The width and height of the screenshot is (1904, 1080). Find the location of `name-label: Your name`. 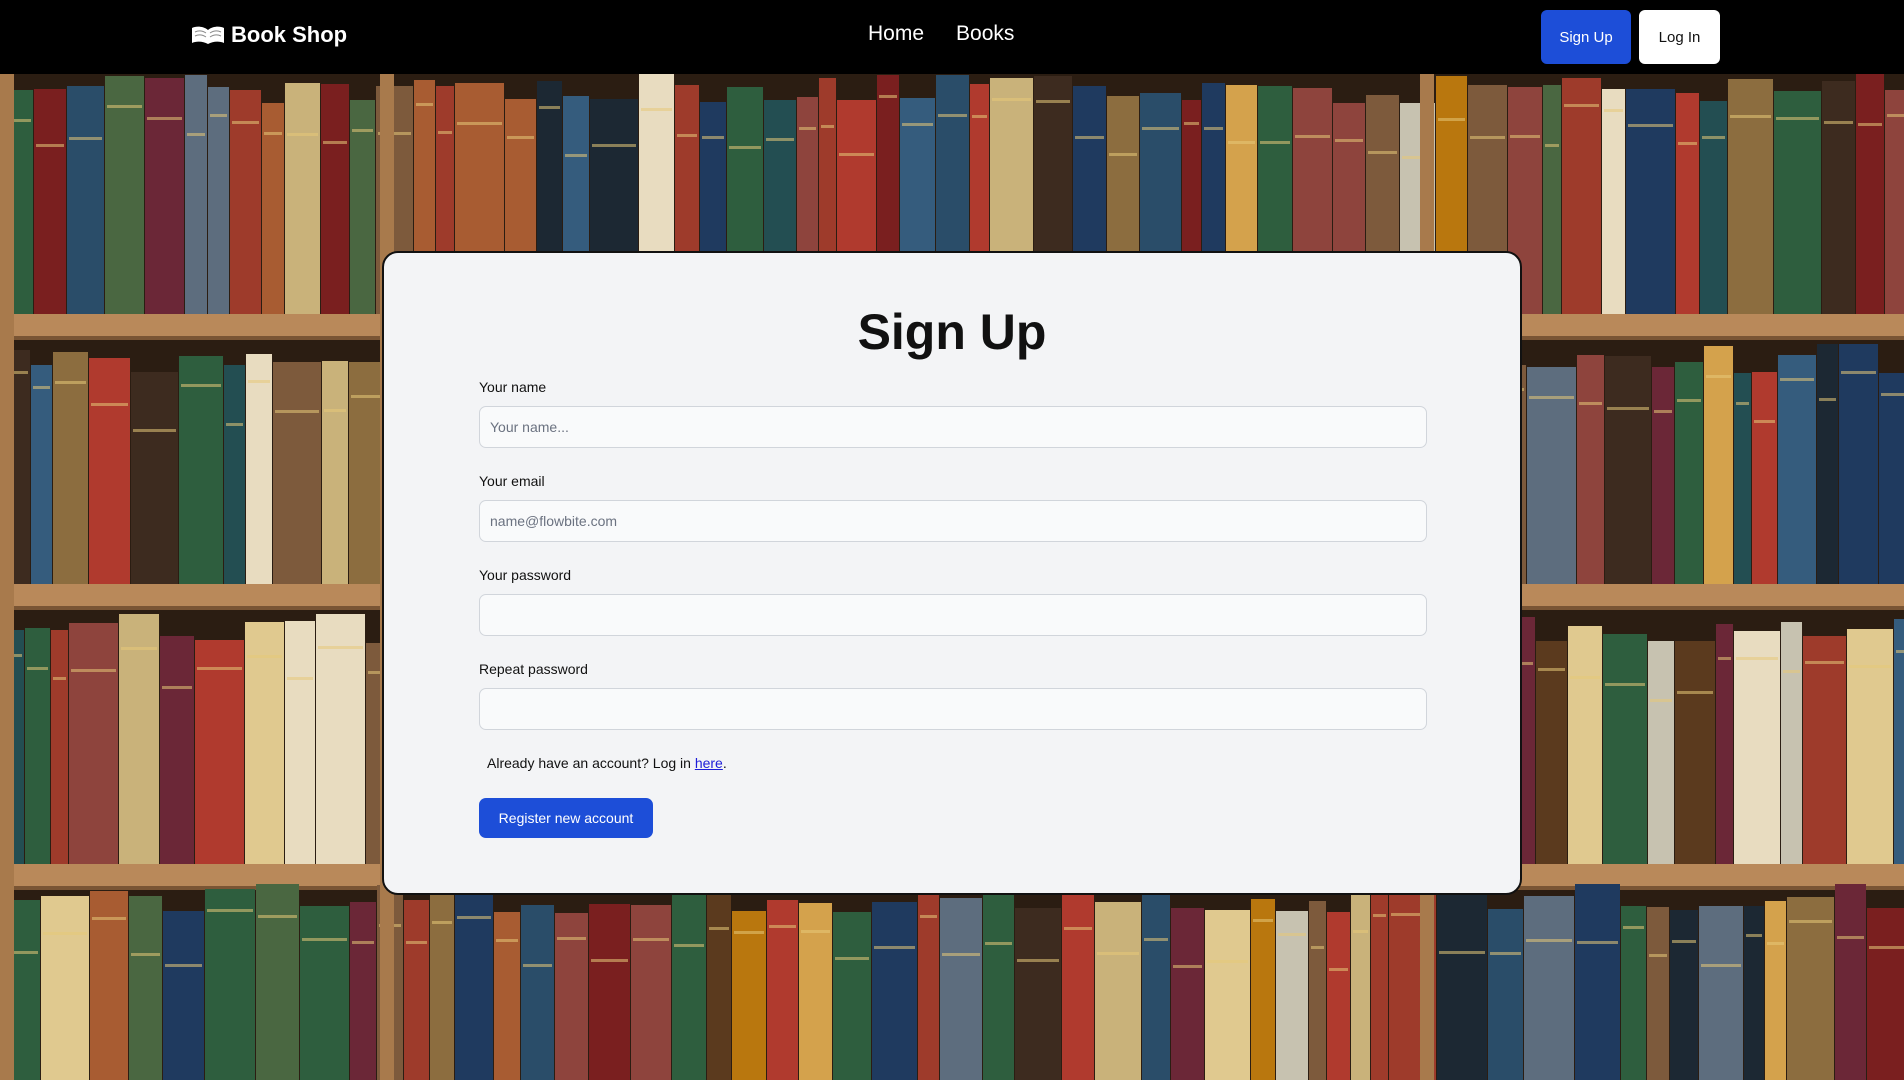

name-label: Your name is located at coordinates (513, 387).